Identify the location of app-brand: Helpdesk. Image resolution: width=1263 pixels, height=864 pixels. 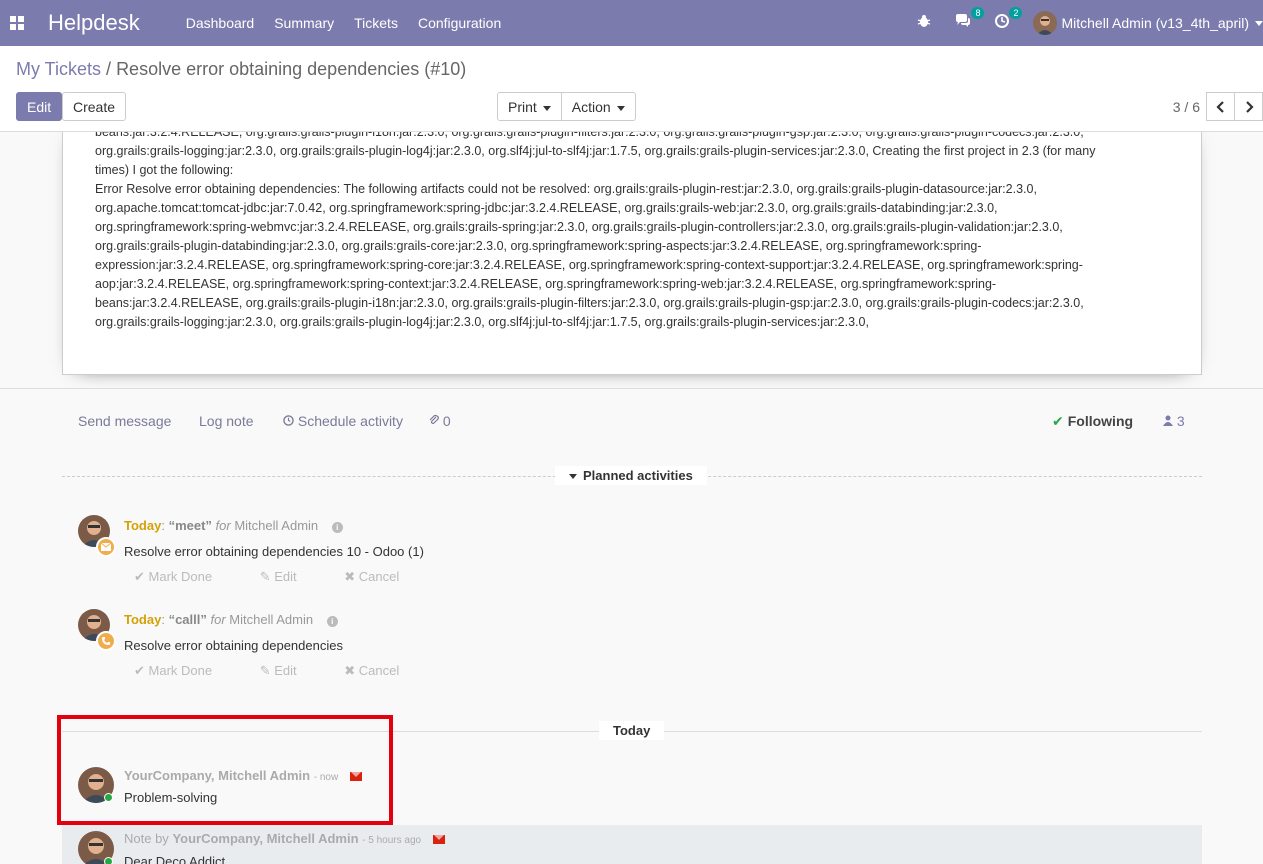
(94, 23).